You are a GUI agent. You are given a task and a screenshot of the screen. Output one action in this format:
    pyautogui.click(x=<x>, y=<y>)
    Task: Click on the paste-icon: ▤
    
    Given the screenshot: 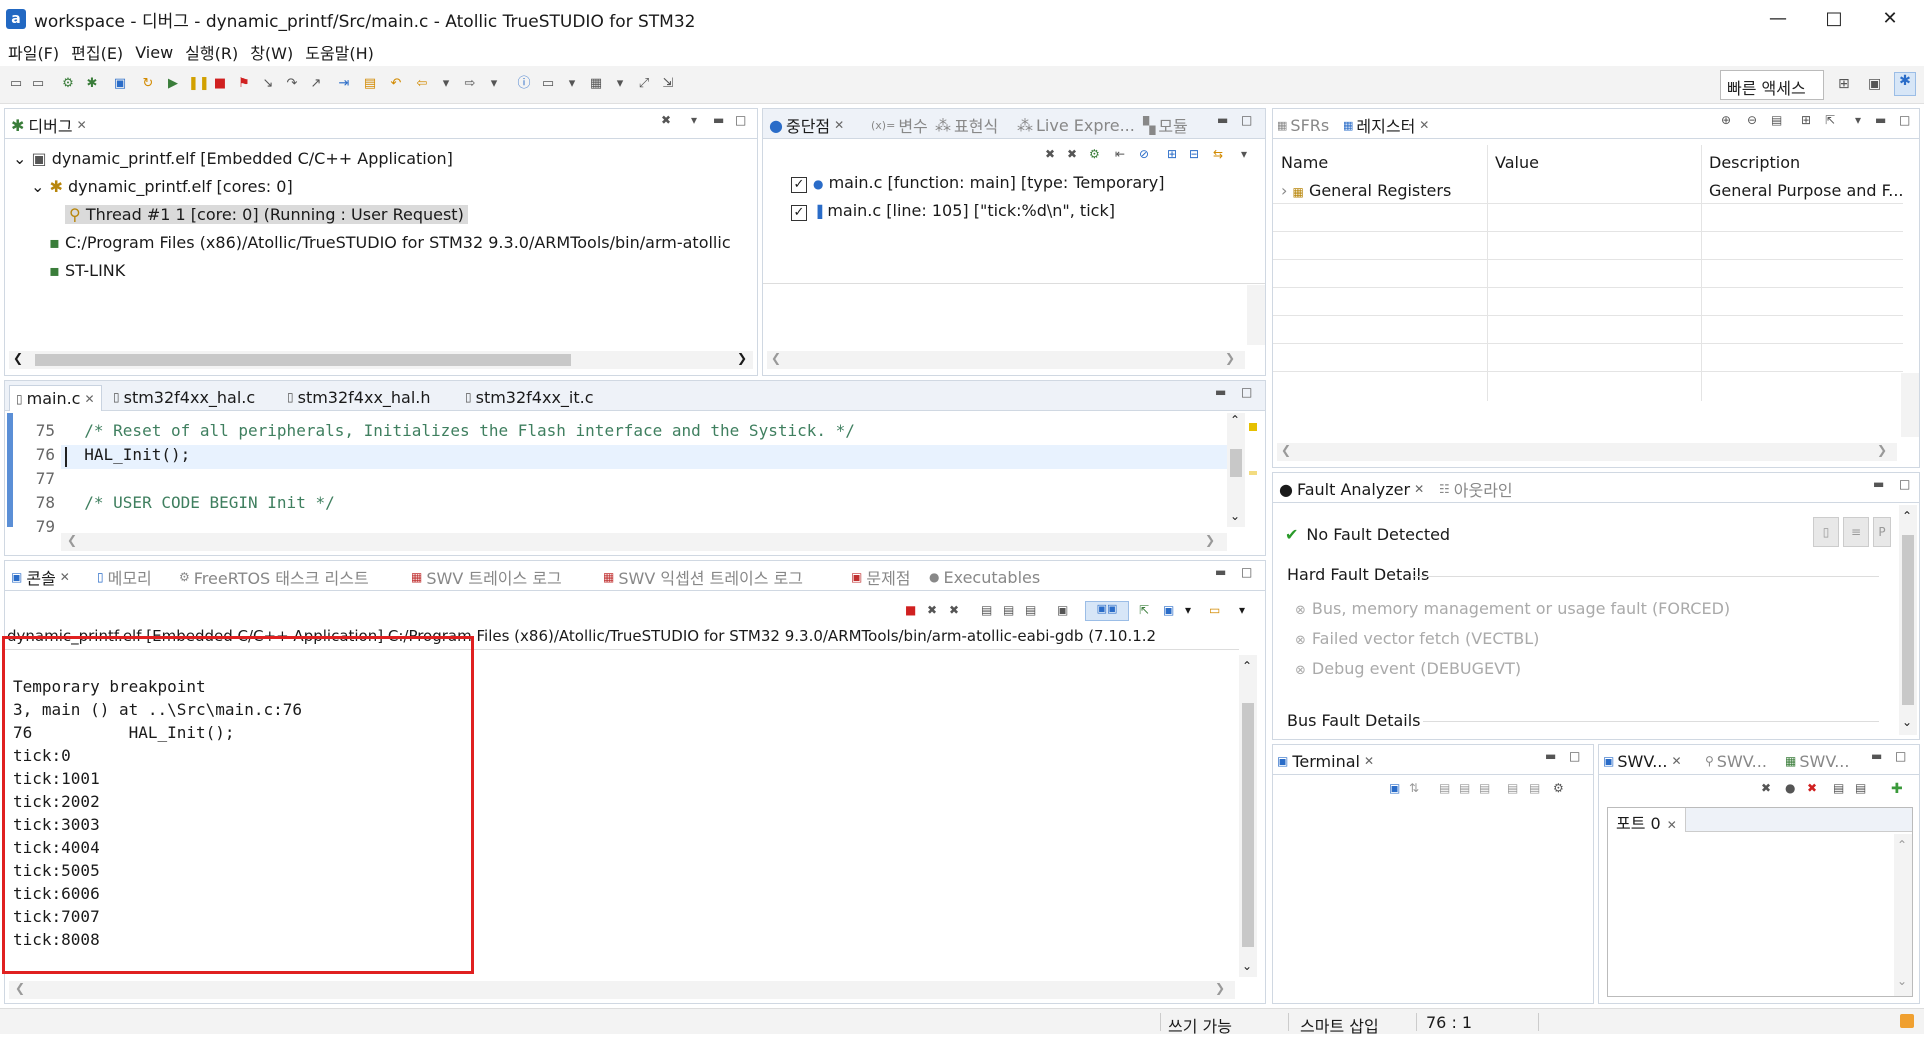 What is the action you would take?
    pyautogui.click(x=1464, y=788)
    